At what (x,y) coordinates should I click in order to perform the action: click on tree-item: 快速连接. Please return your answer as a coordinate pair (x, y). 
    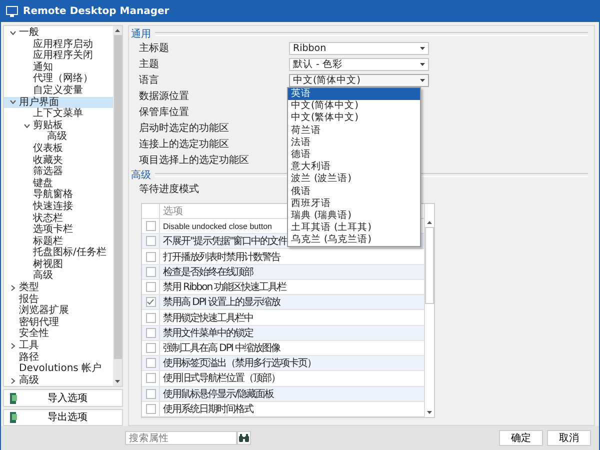
    Looking at the image, I should click on (58, 206).